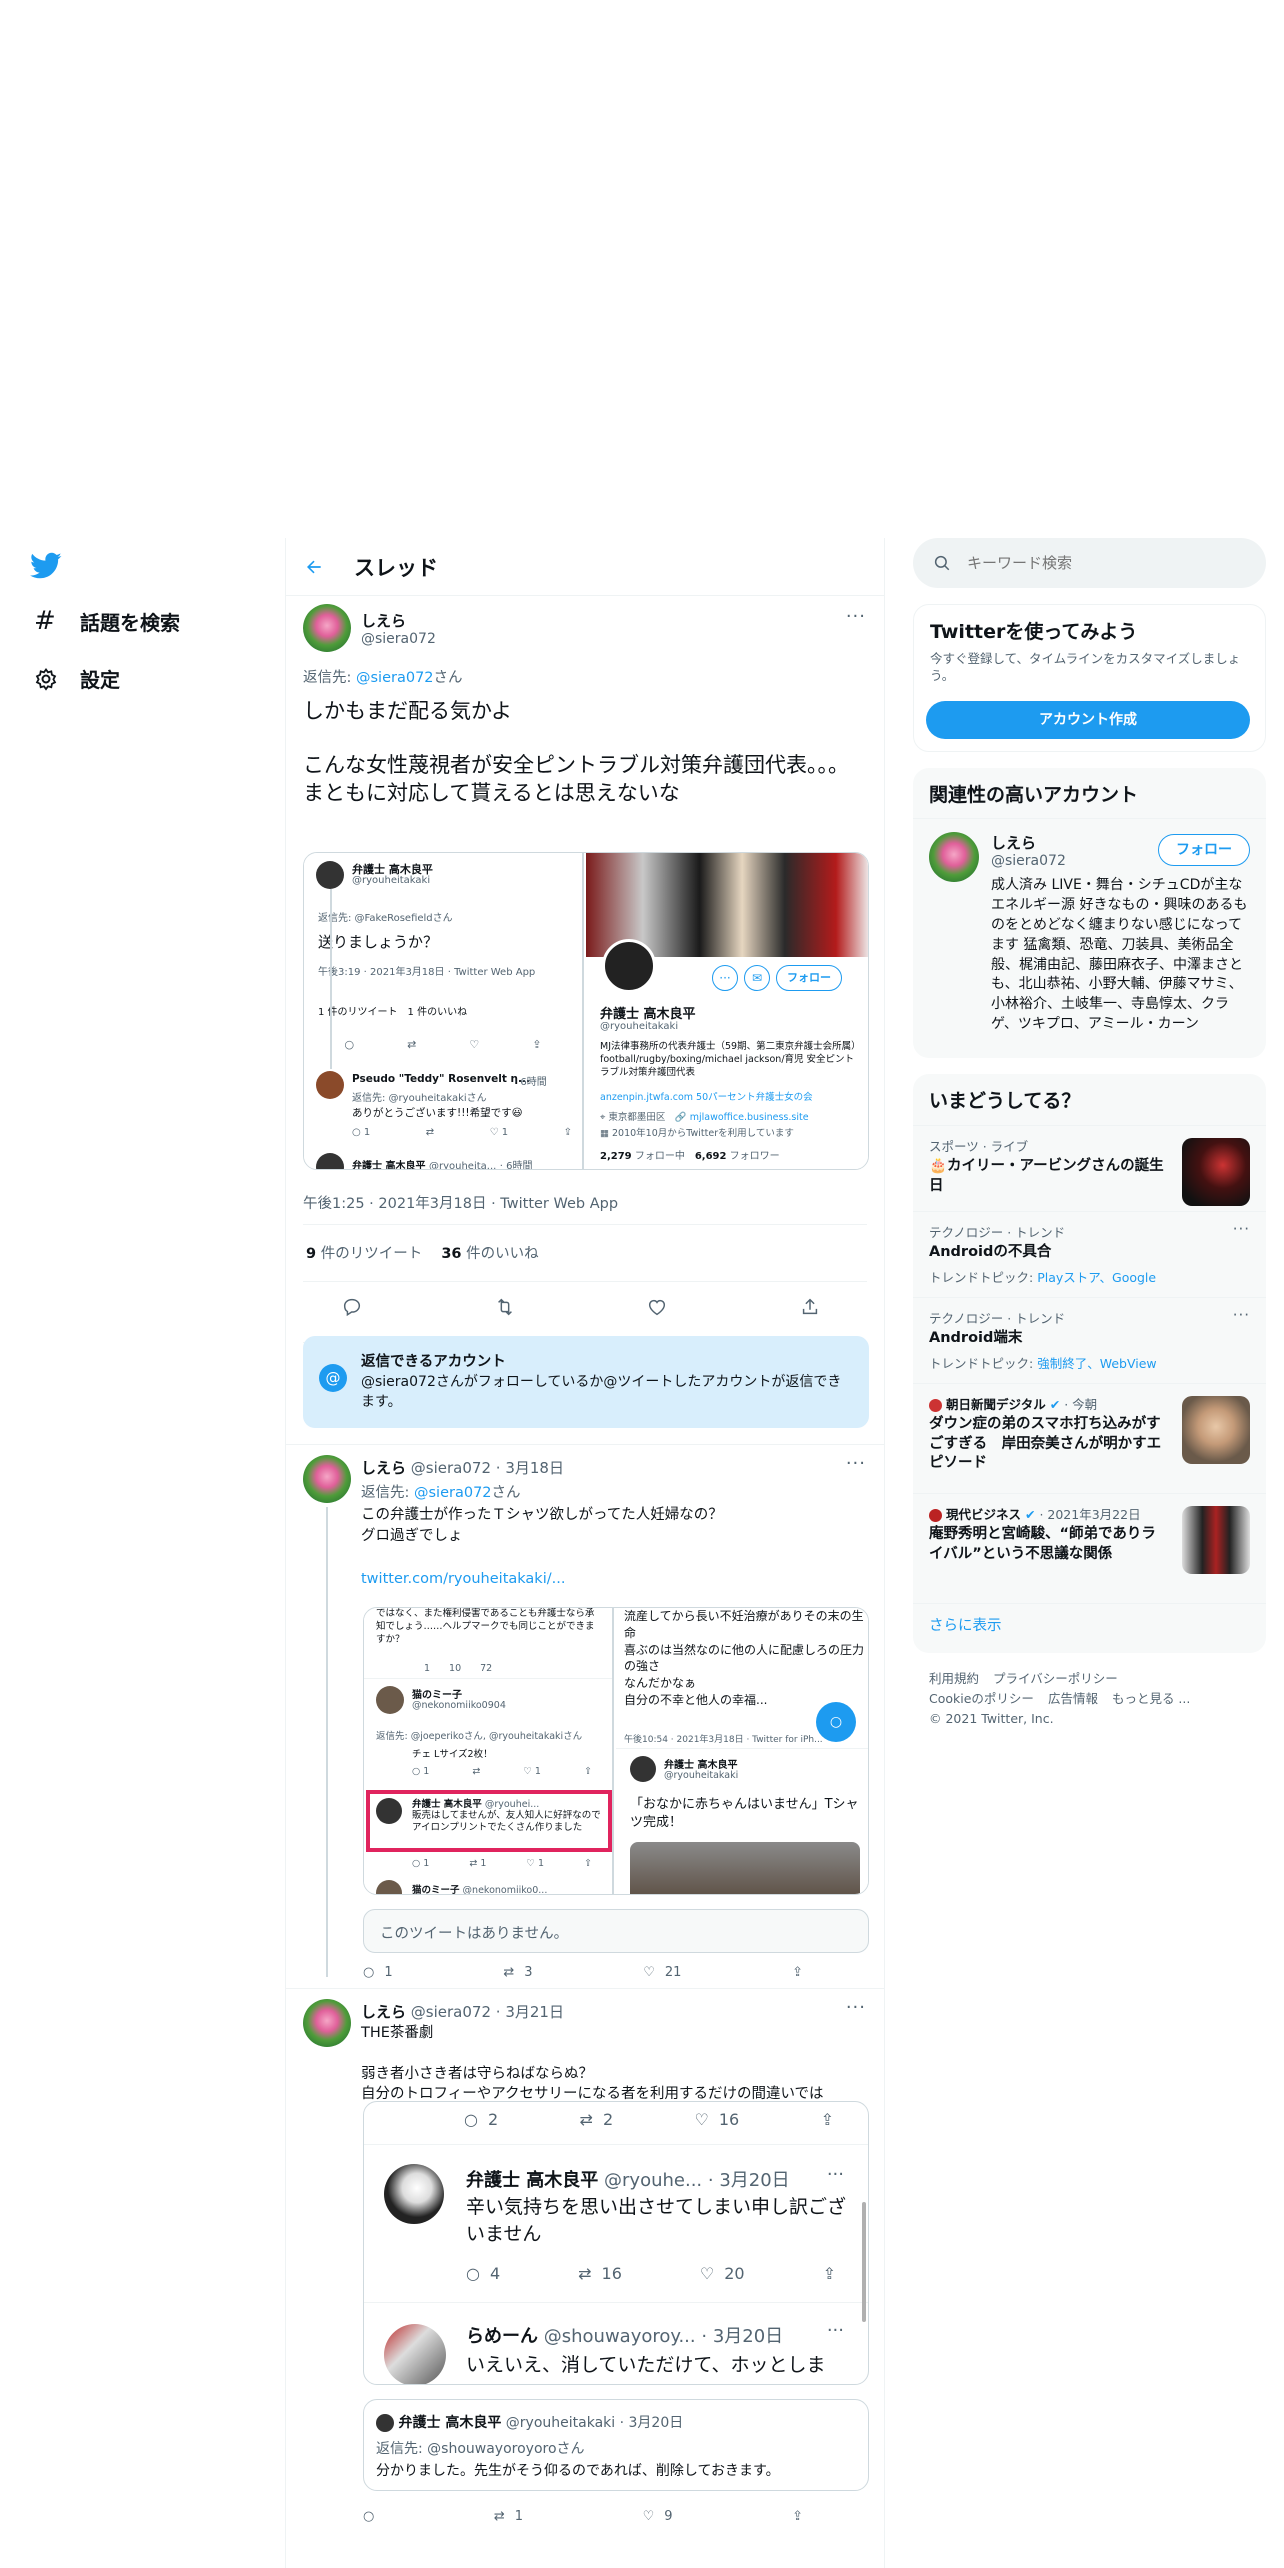 The image size is (1284, 2568). I want to click on footer-privacy-link: プライバシーポリシー, so click(1055, 1678).